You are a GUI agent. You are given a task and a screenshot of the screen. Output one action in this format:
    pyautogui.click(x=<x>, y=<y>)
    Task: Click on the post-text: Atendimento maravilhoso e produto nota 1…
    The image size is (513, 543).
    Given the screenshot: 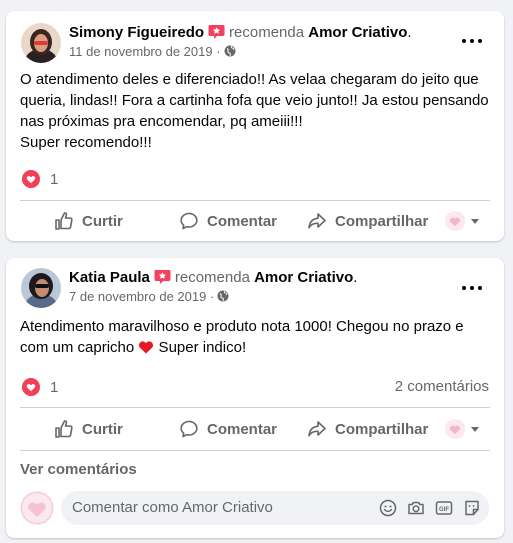 What is the action you would take?
    pyautogui.click(x=242, y=337)
    